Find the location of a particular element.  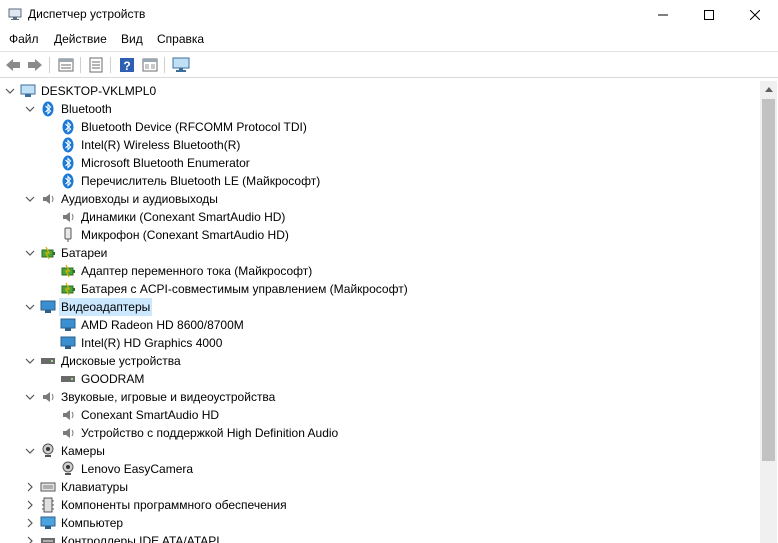

device-item: Conexant SmartAudio HD is located at coordinates (140, 415).